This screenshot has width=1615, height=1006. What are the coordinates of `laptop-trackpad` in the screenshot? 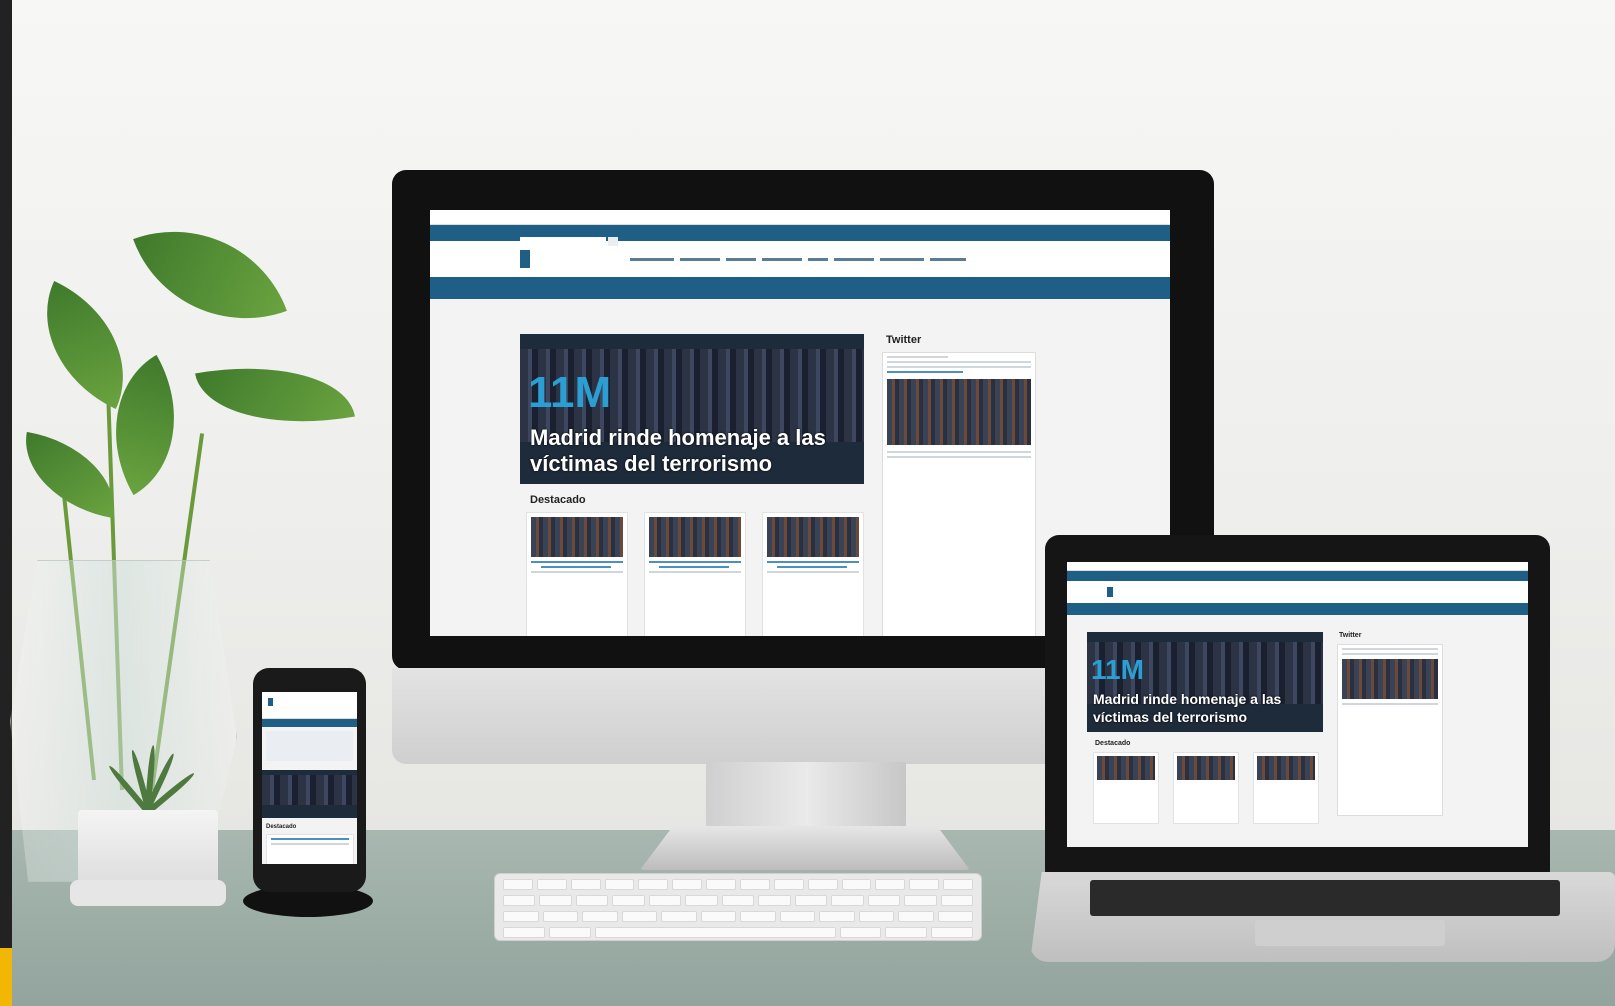 It's located at (1350, 933).